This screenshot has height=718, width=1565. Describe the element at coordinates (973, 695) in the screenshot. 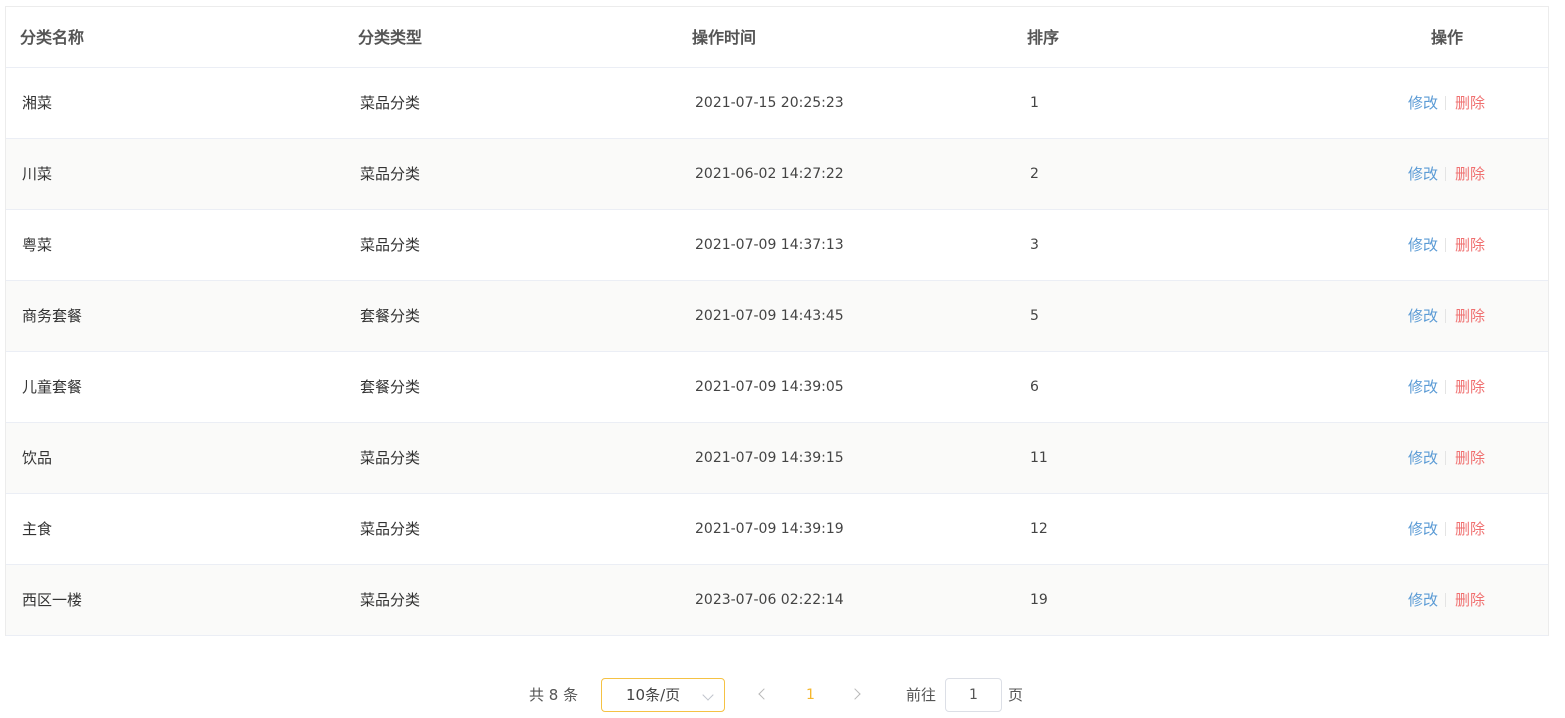

I see `goto-page-input` at that location.